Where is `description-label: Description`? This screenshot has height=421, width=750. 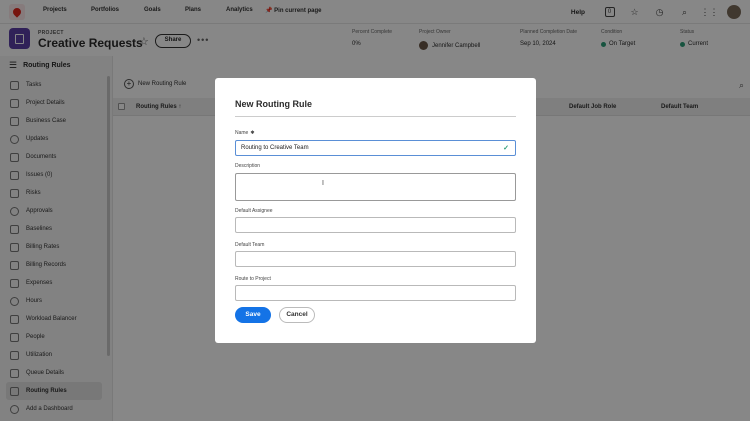 description-label: Description is located at coordinates (248, 166).